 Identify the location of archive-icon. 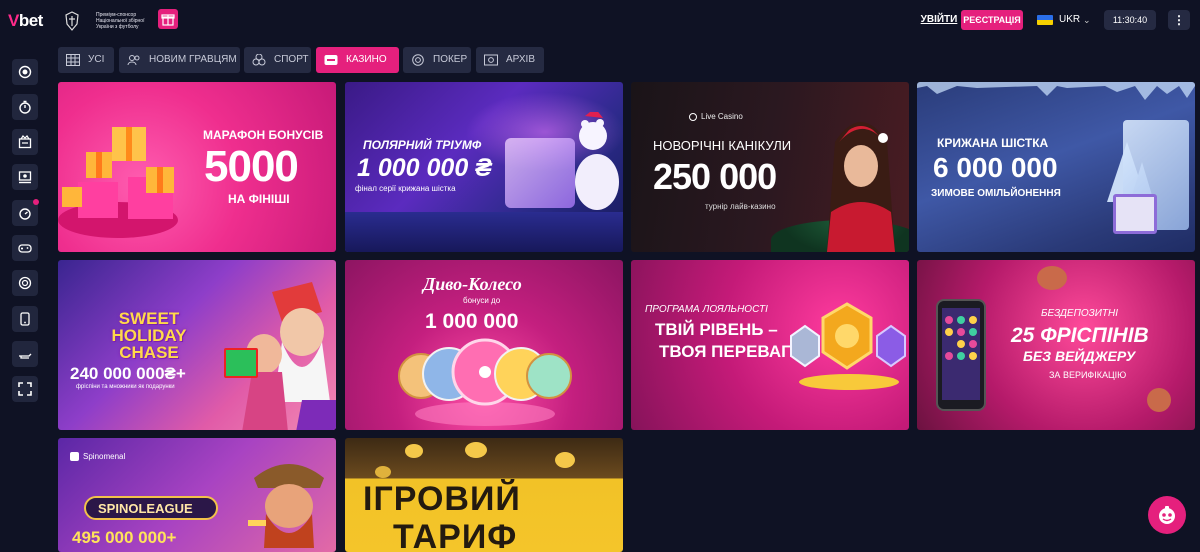
(491, 60).